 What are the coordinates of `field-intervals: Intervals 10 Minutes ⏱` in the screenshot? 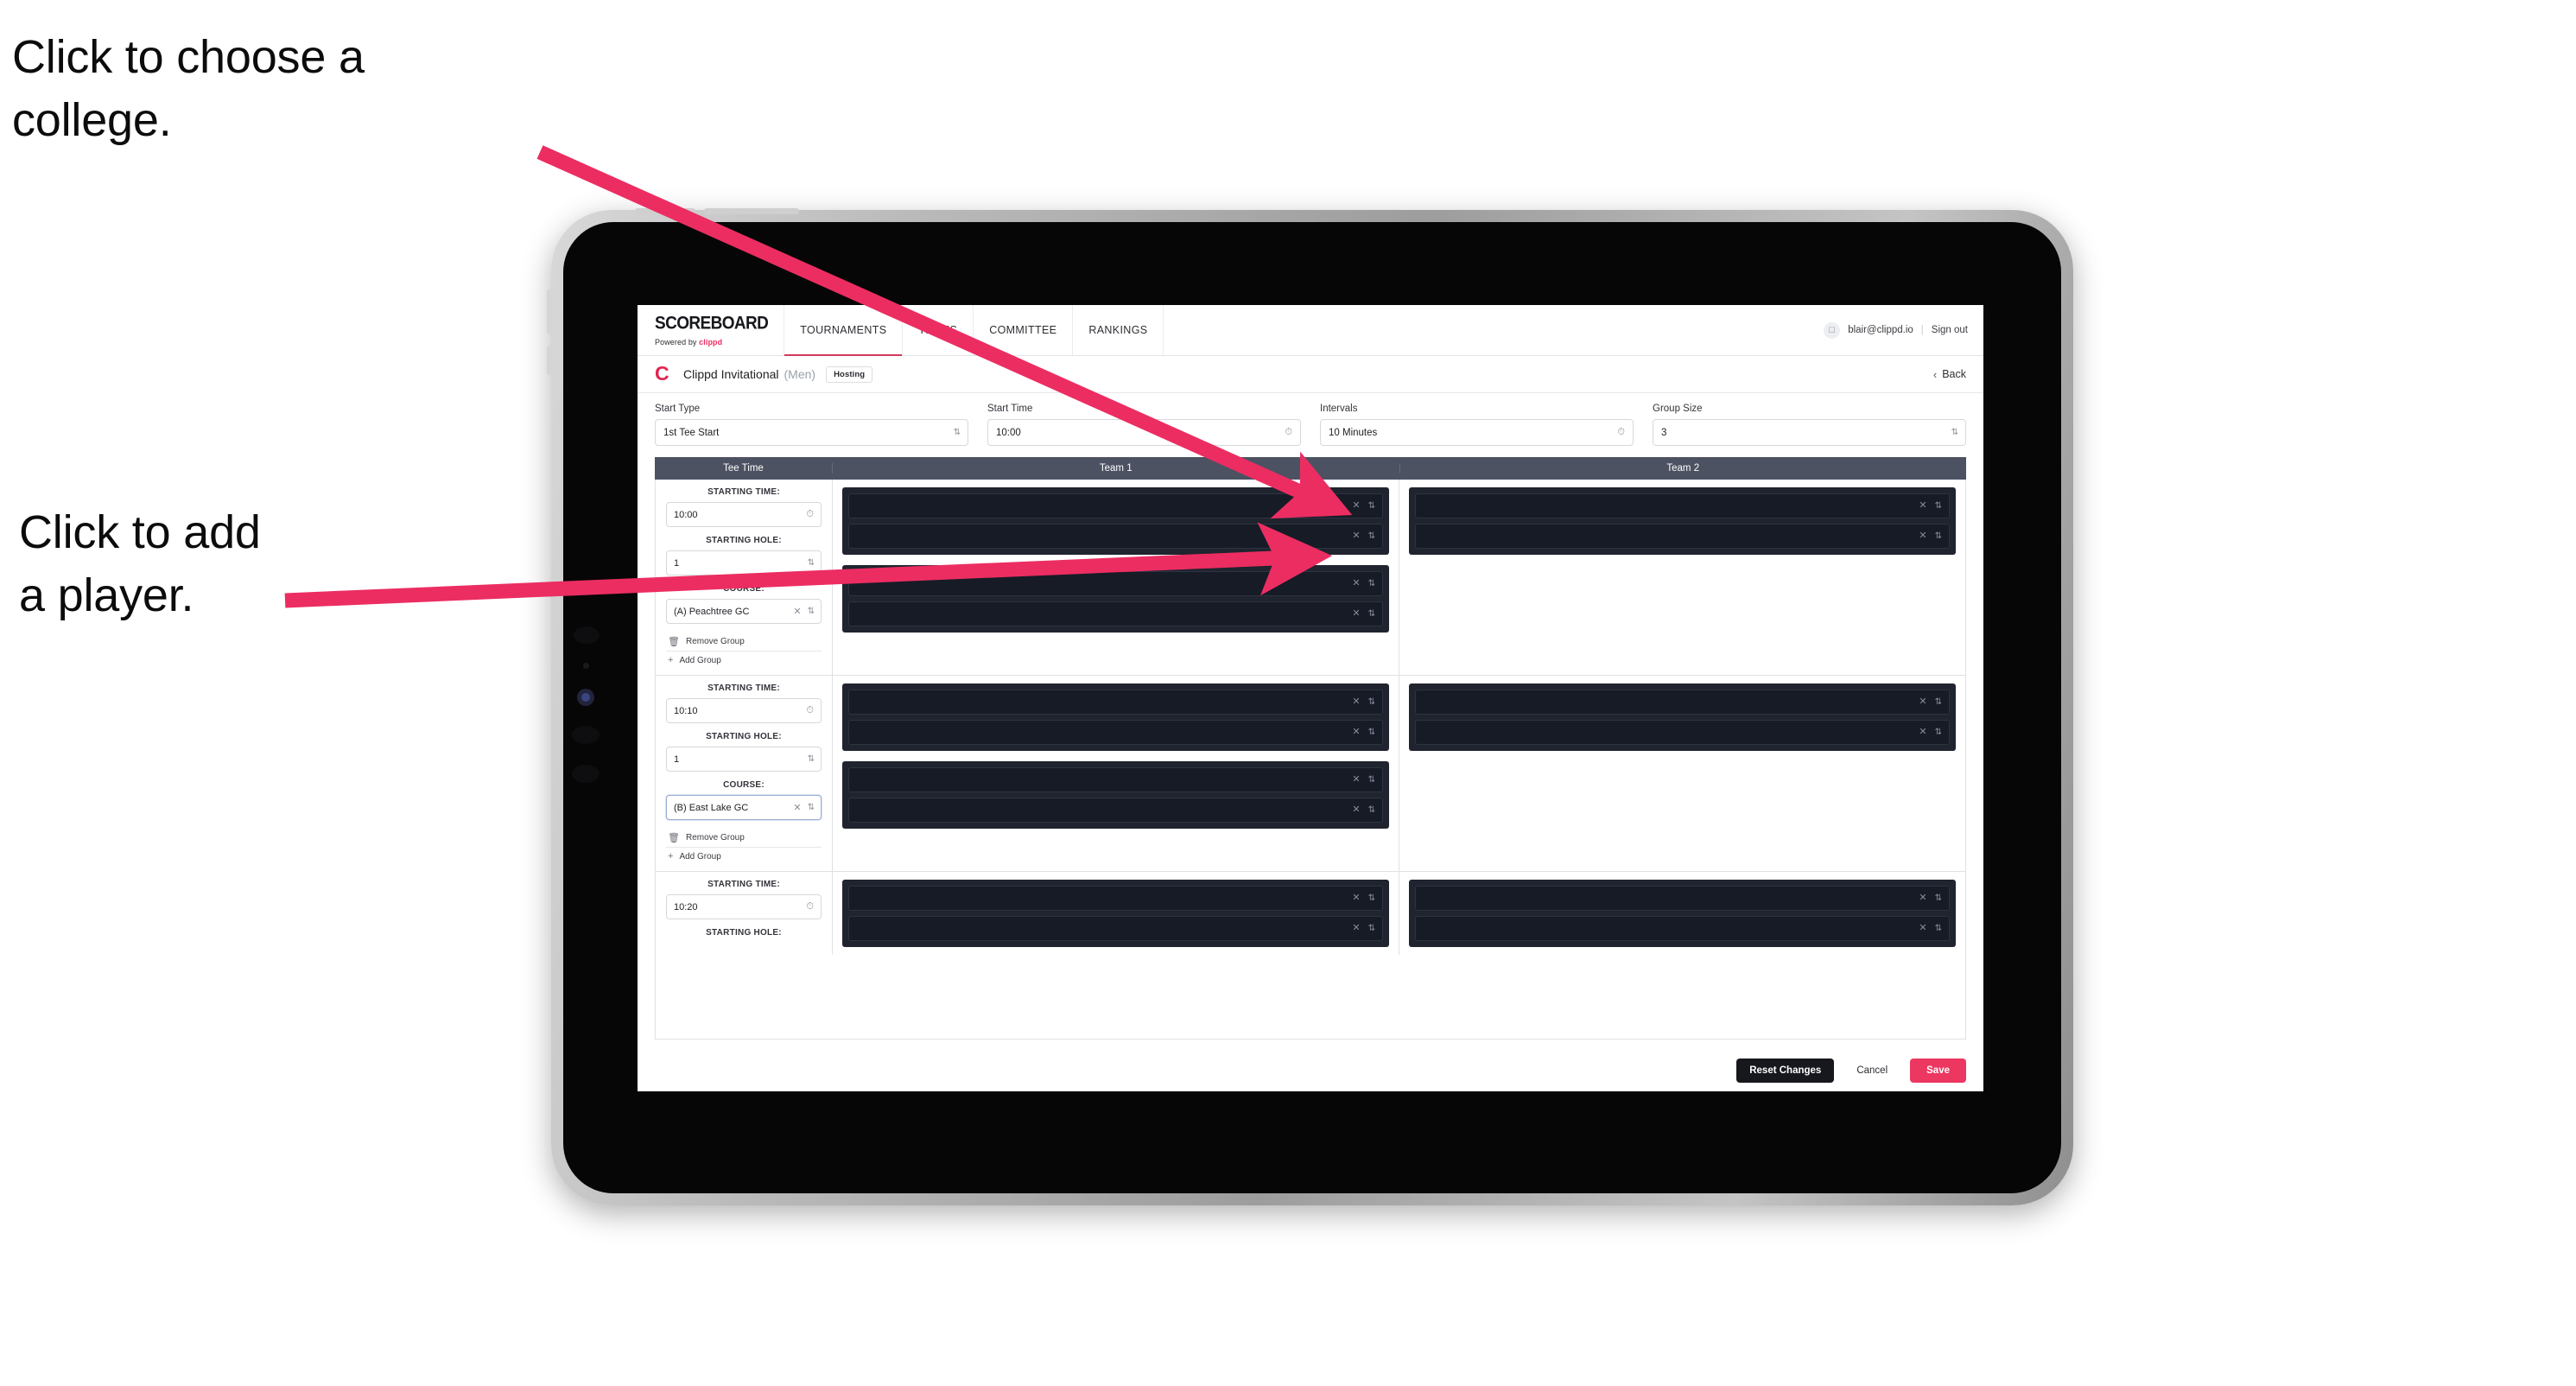 It's located at (1477, 425).